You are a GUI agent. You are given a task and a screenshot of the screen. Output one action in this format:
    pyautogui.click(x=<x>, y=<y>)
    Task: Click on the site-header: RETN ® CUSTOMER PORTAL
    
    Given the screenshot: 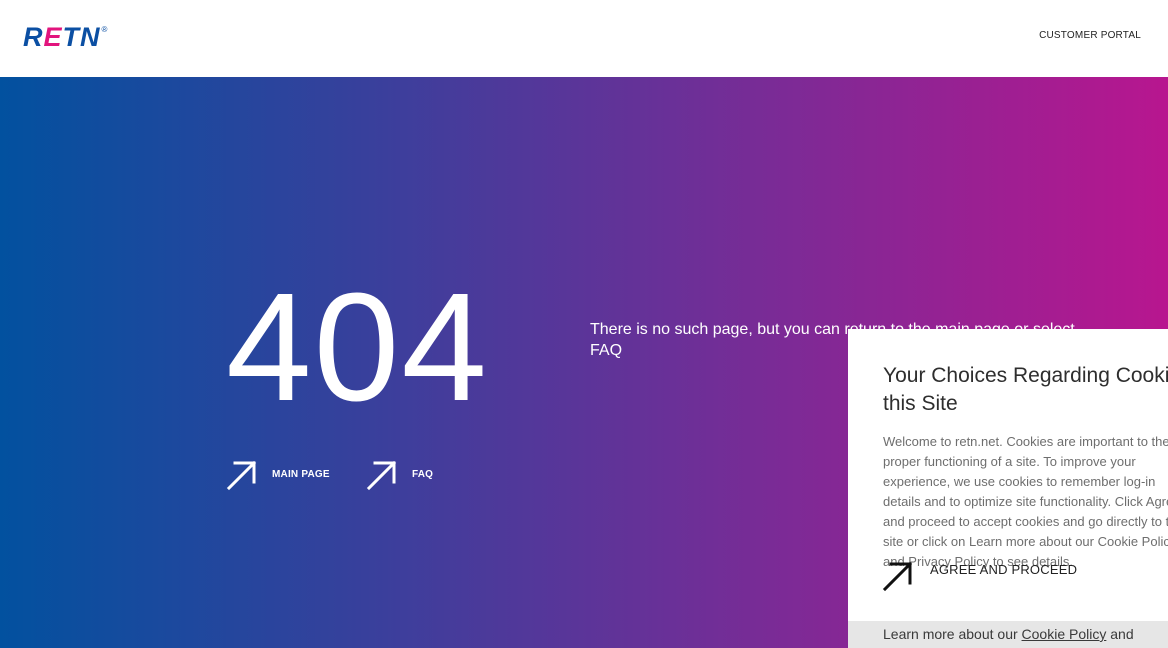 What is the action you would take?
    pyautogui.click(x=584, y=38)
    